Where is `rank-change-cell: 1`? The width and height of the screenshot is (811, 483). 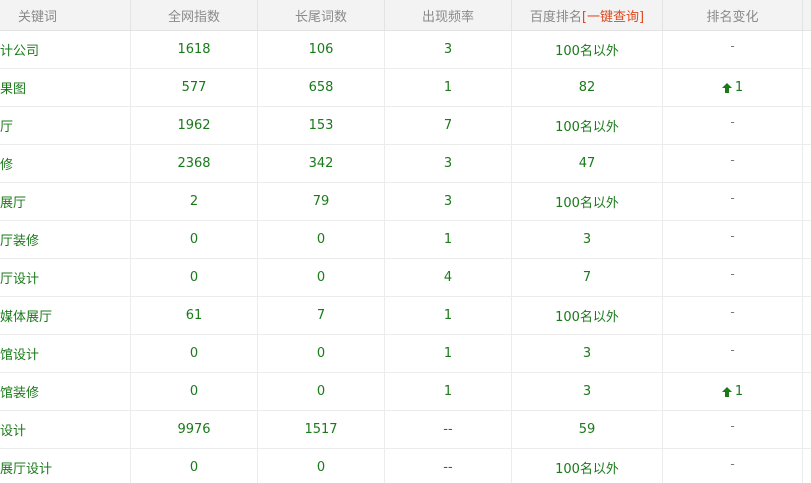 rank-change-cell: 1 is located at coordinates (733, 87).